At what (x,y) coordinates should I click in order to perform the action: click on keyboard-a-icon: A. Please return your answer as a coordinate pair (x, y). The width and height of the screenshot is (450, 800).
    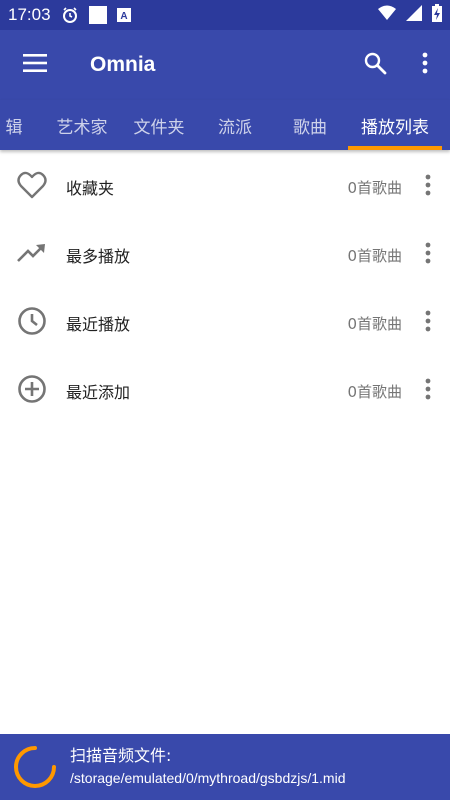
    Looking at the image, I should click on (123, 15).